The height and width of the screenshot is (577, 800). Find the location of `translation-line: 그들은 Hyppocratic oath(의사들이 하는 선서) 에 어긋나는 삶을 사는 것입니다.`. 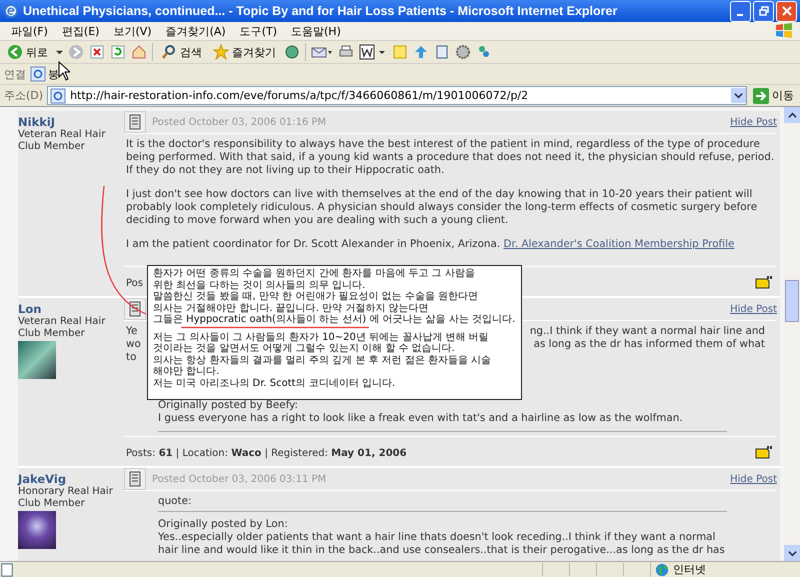

translation-line: 그들은 Hyppocratic oath(의사들이 하는 선서) 에 어긋나는 삶을 사는 것입니다. is located at coordinates (334, 320).